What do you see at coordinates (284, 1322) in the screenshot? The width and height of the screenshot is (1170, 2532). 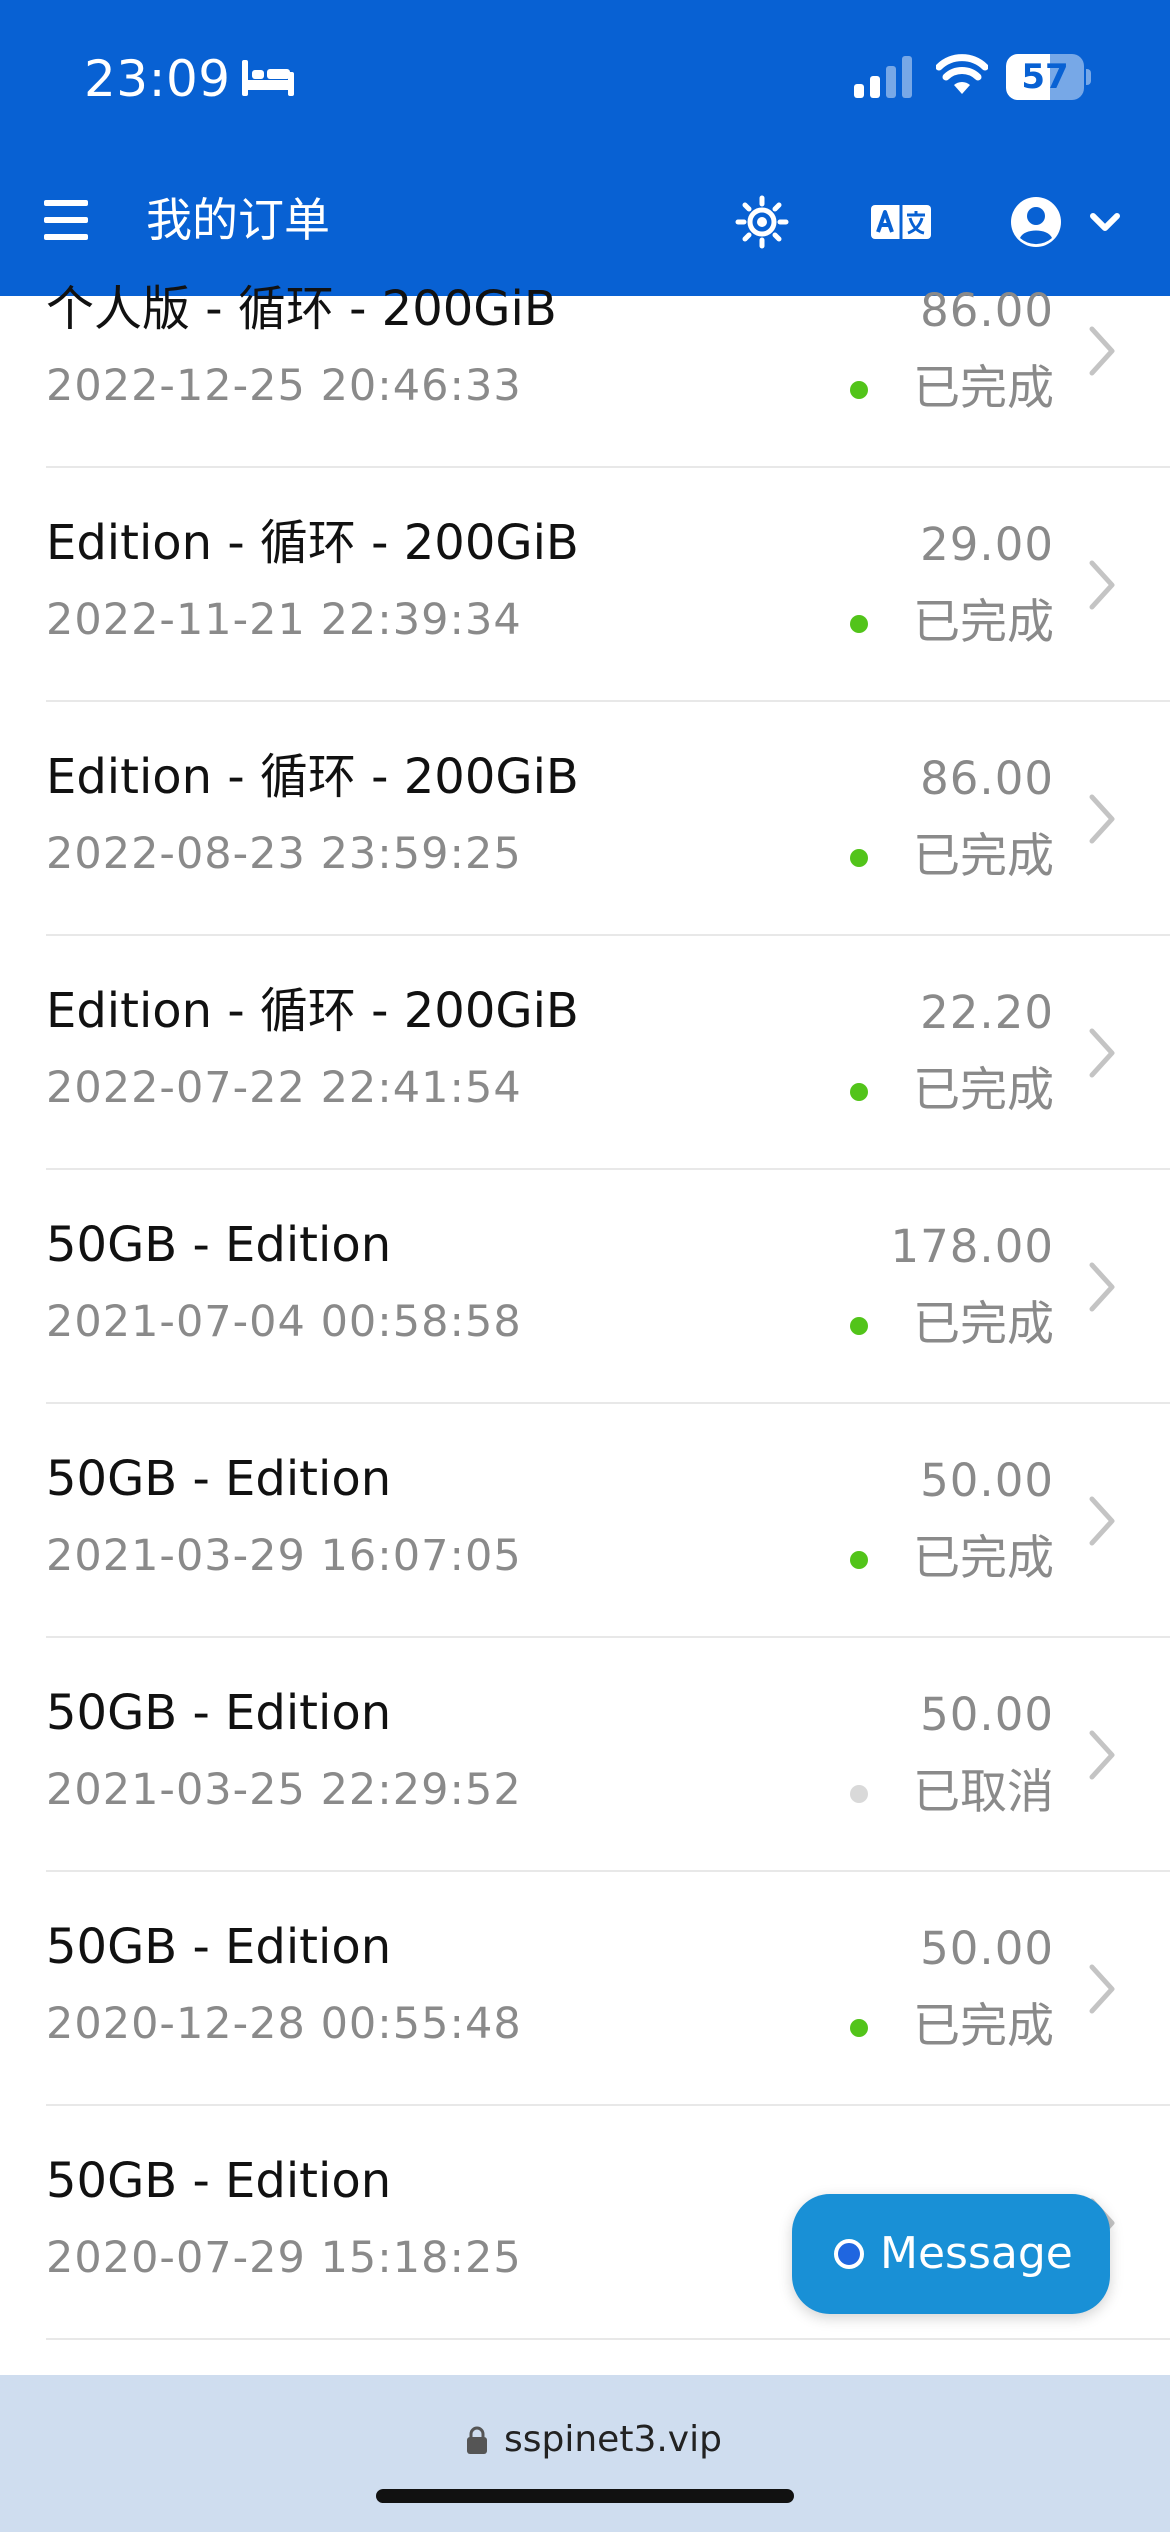 I see `order-date: 2021-07-04 00:58:58` at bounding box center [284, 1322].